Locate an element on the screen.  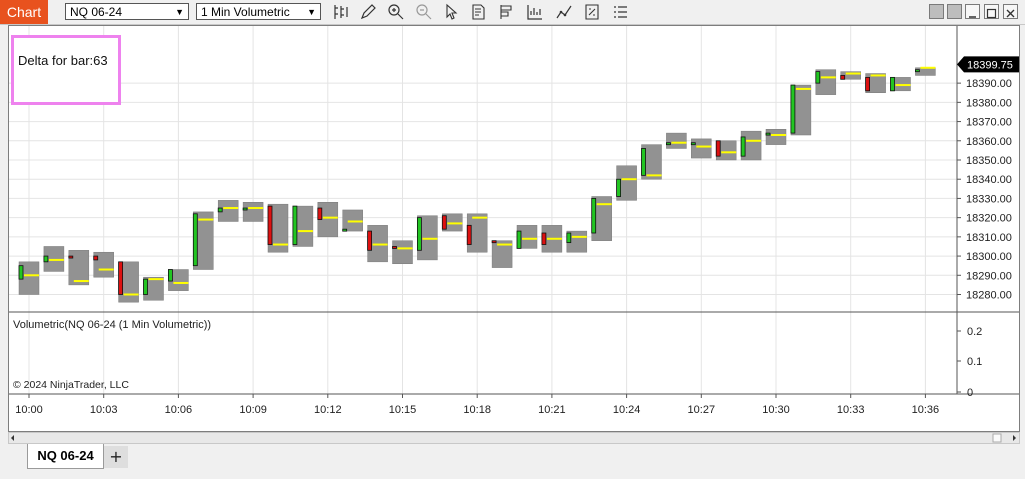
time-tick-label: 10:03 is located at coordinates (104, 410).